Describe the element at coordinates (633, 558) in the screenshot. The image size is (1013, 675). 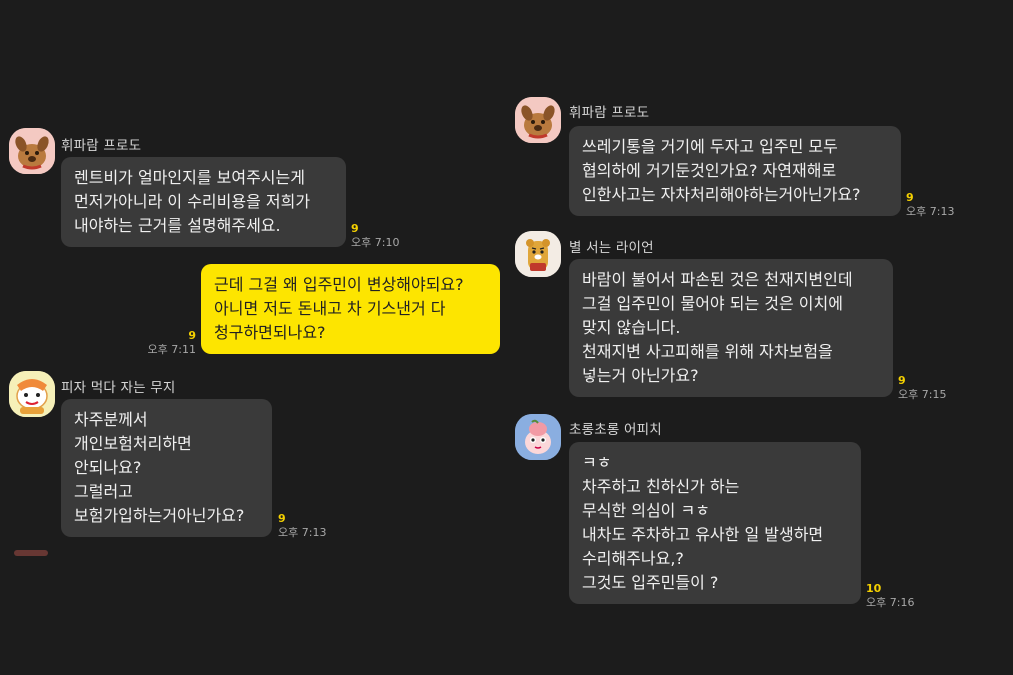
I see `message-line: 수리해주나요,?` at that location.